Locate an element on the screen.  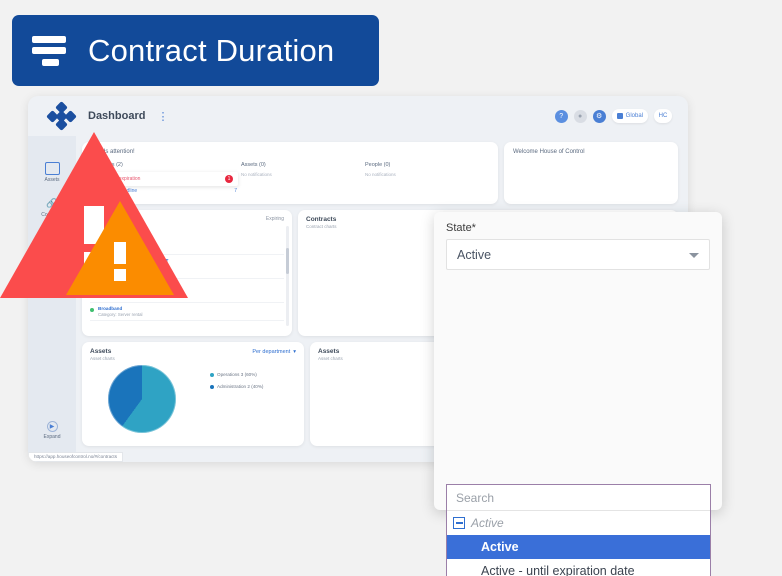
topbar-actions: ? ● ⚙ Global HC is located at coordinates (615, 116).